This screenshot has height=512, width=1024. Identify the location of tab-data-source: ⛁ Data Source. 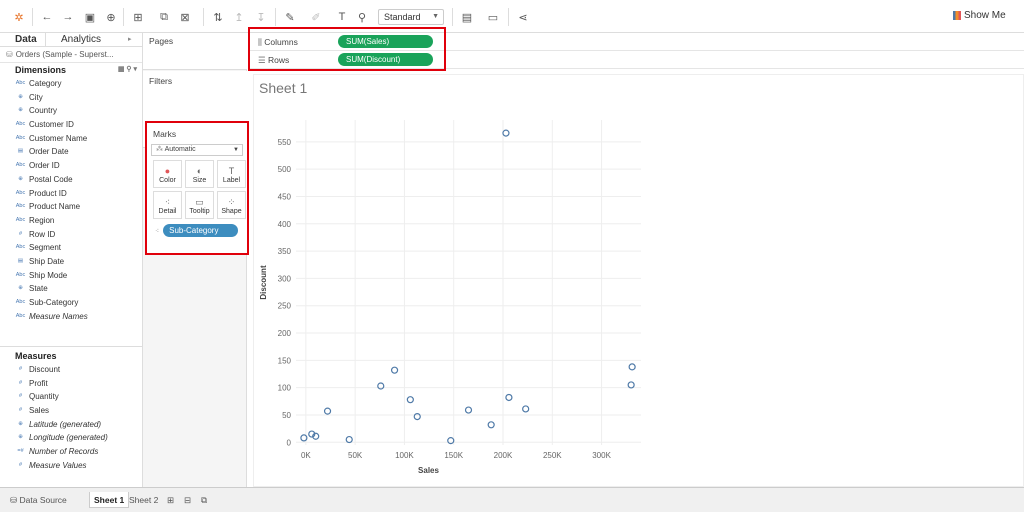
(38, 500).